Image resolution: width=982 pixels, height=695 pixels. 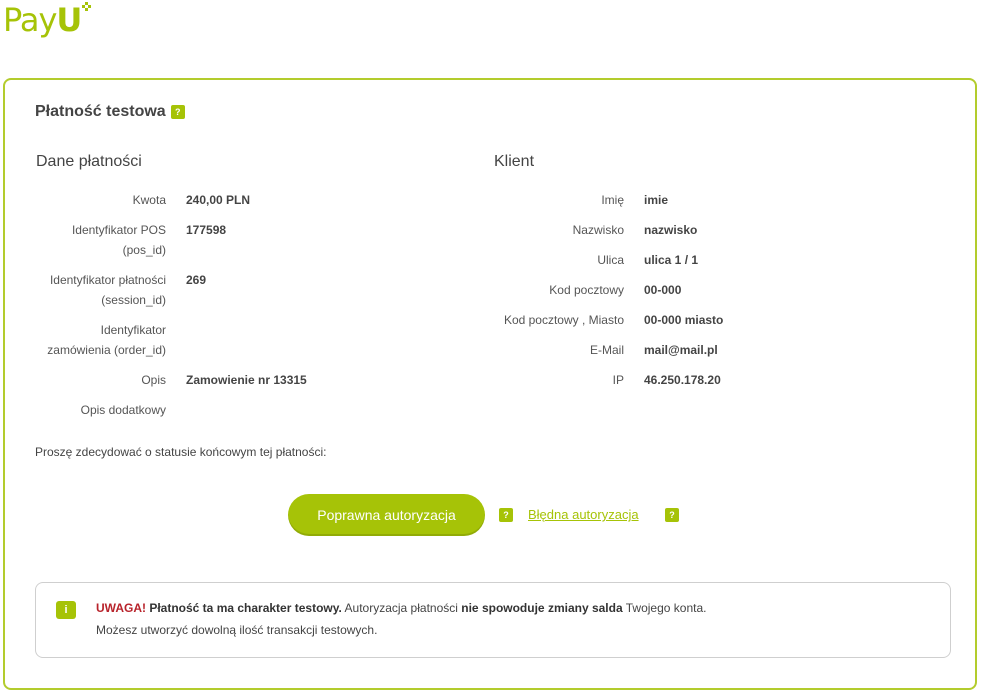 I want to click on payment-label: Identyfikator zamówienia (order_id), so click(x=106, y=340).